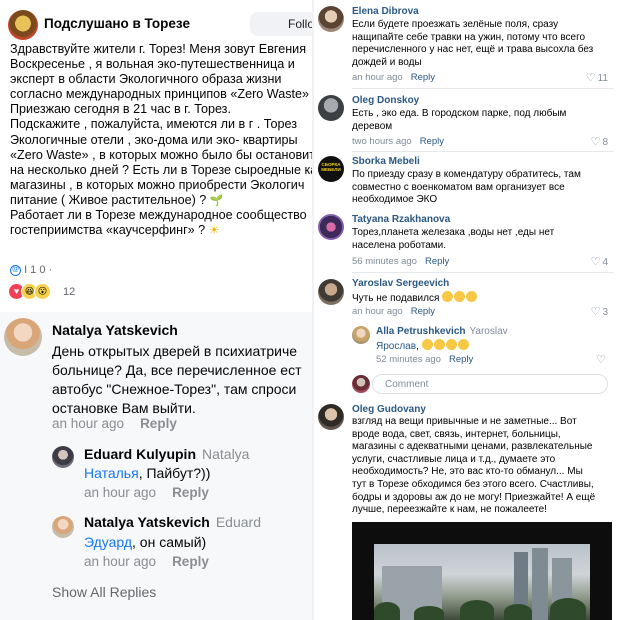  Describe the element at coordinates (177, 370) in the screenshot. I see `comment-text-line: больнице? Да, все перечисленное ест` at that location.